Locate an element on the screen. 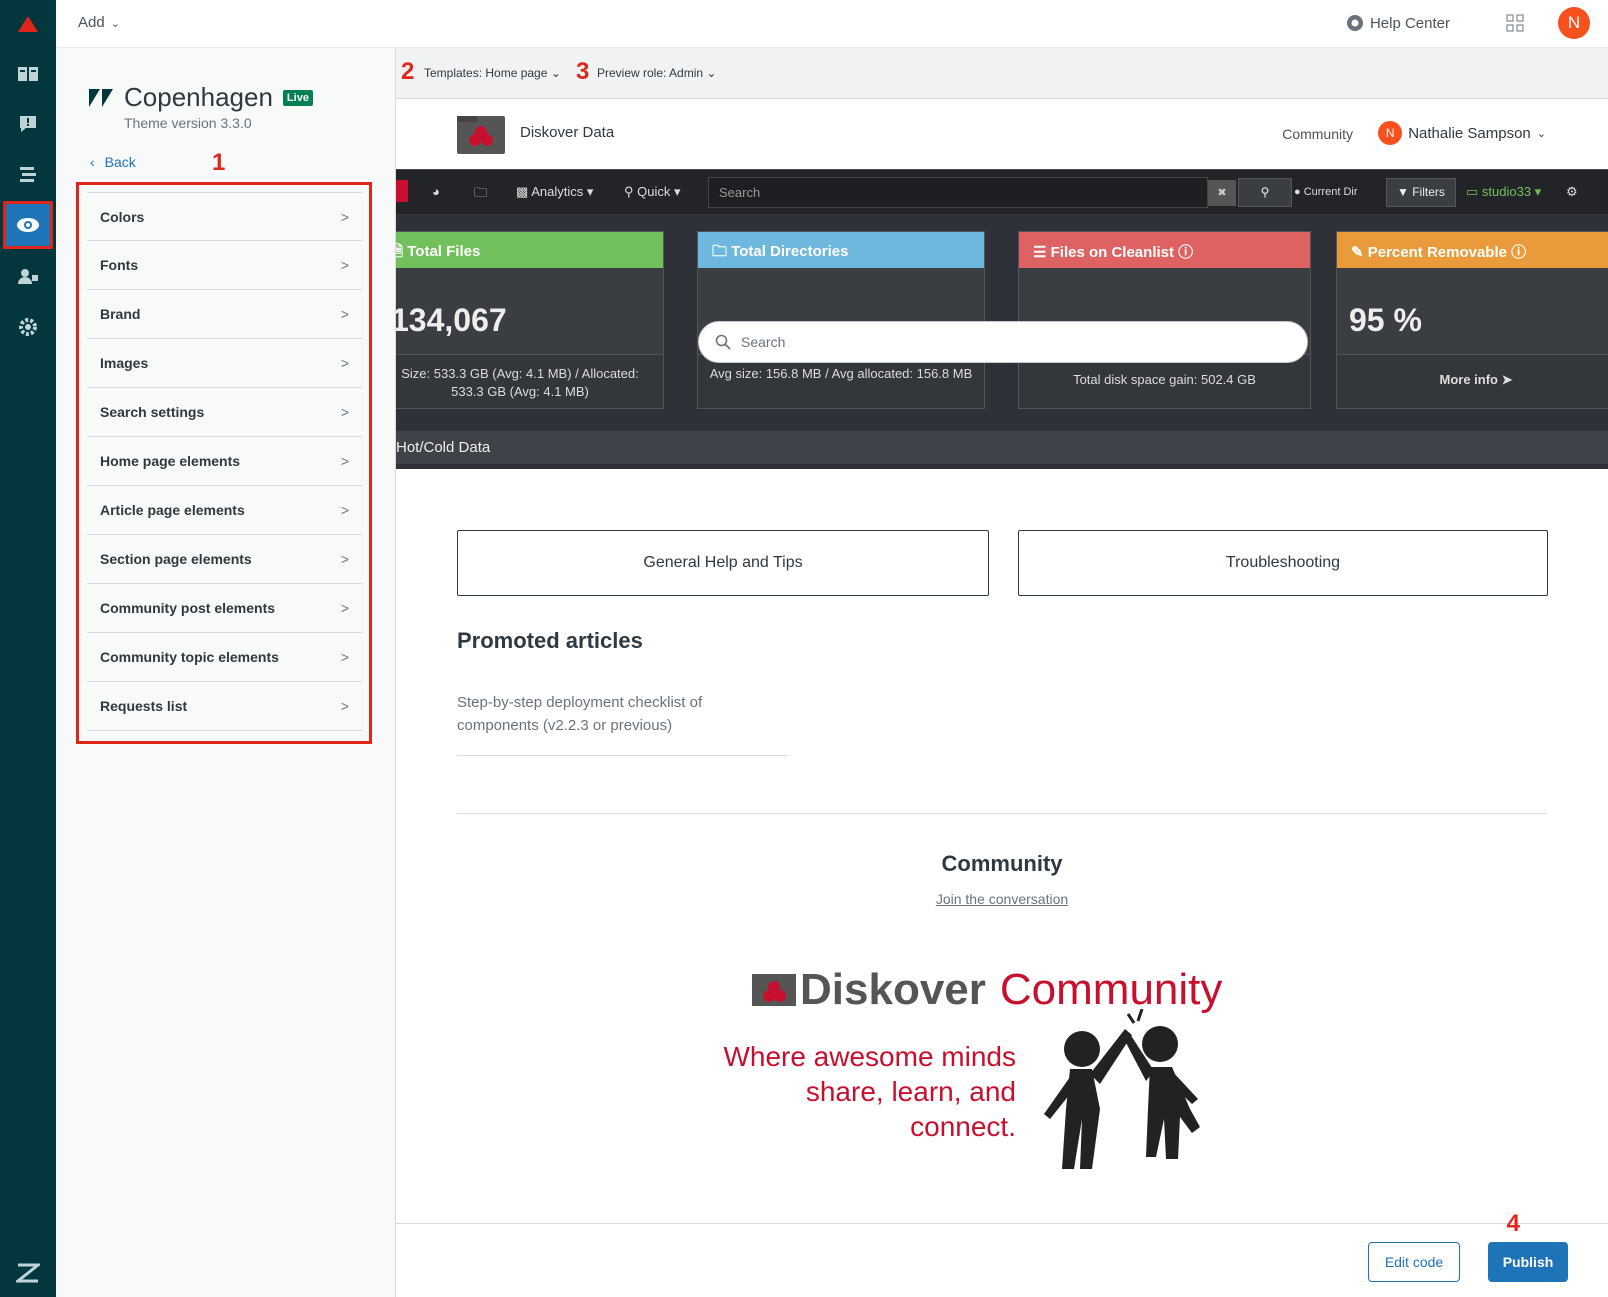 The width and height of the screenshot is (1608, 1297). user-permissions-icon is located at coordinates (28, 276).